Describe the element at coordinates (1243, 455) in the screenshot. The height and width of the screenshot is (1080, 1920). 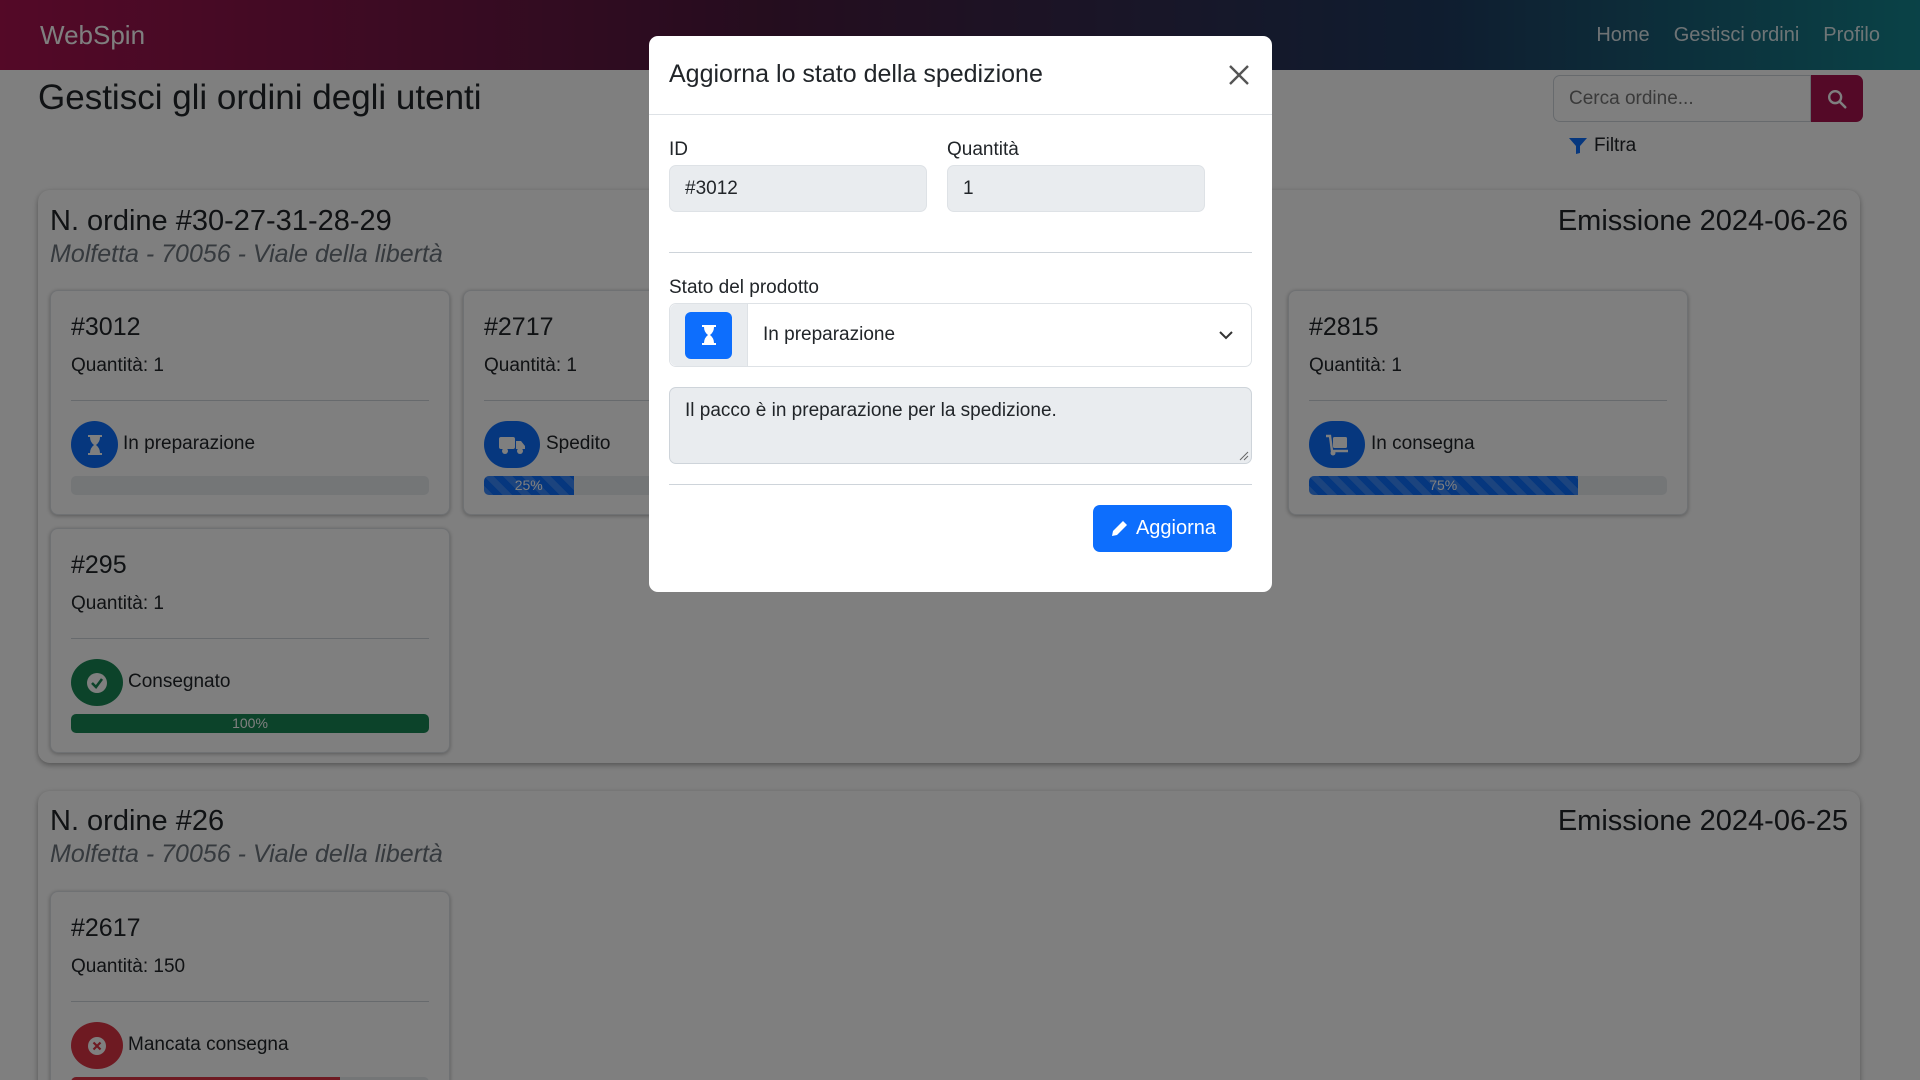
I see `resize-grip-icon` at that location.